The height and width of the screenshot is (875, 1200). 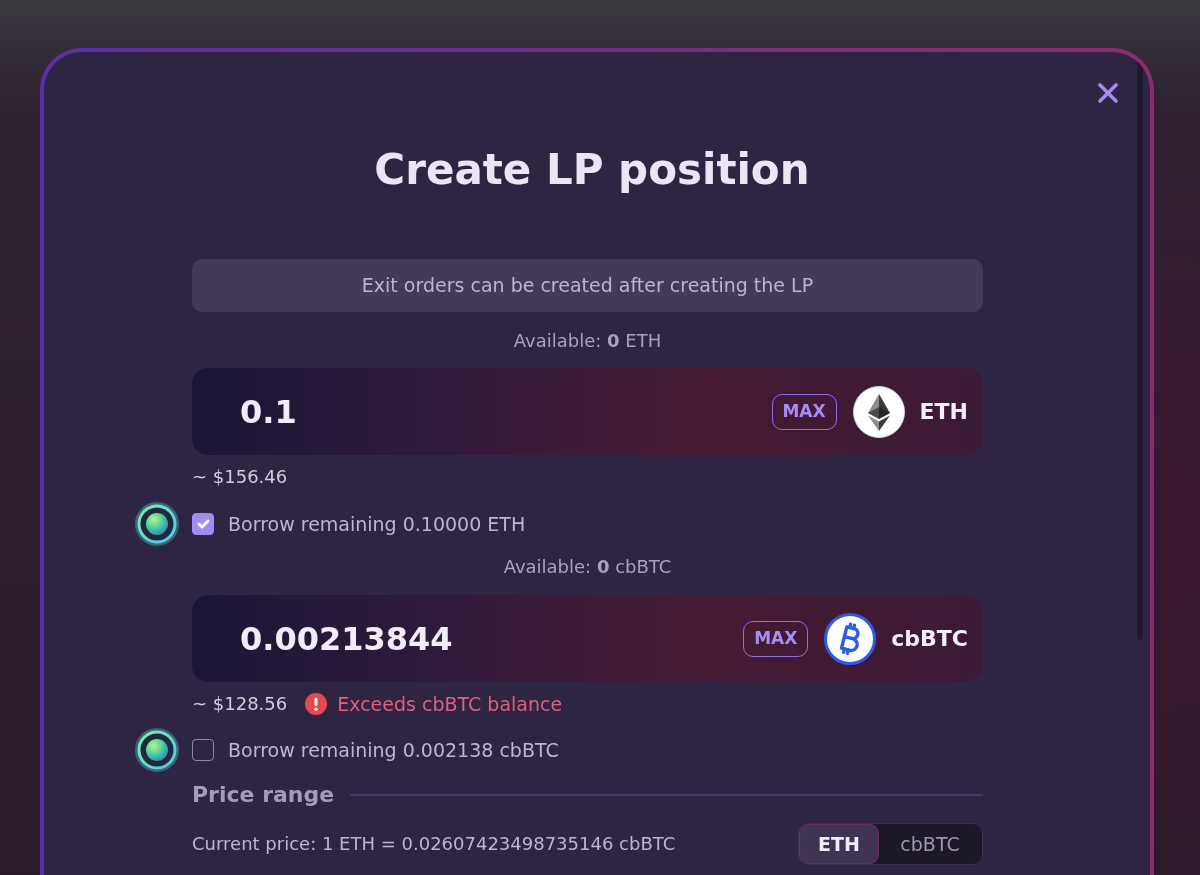 I want to click on section-heading: Price range, so click(x=263, y=795).